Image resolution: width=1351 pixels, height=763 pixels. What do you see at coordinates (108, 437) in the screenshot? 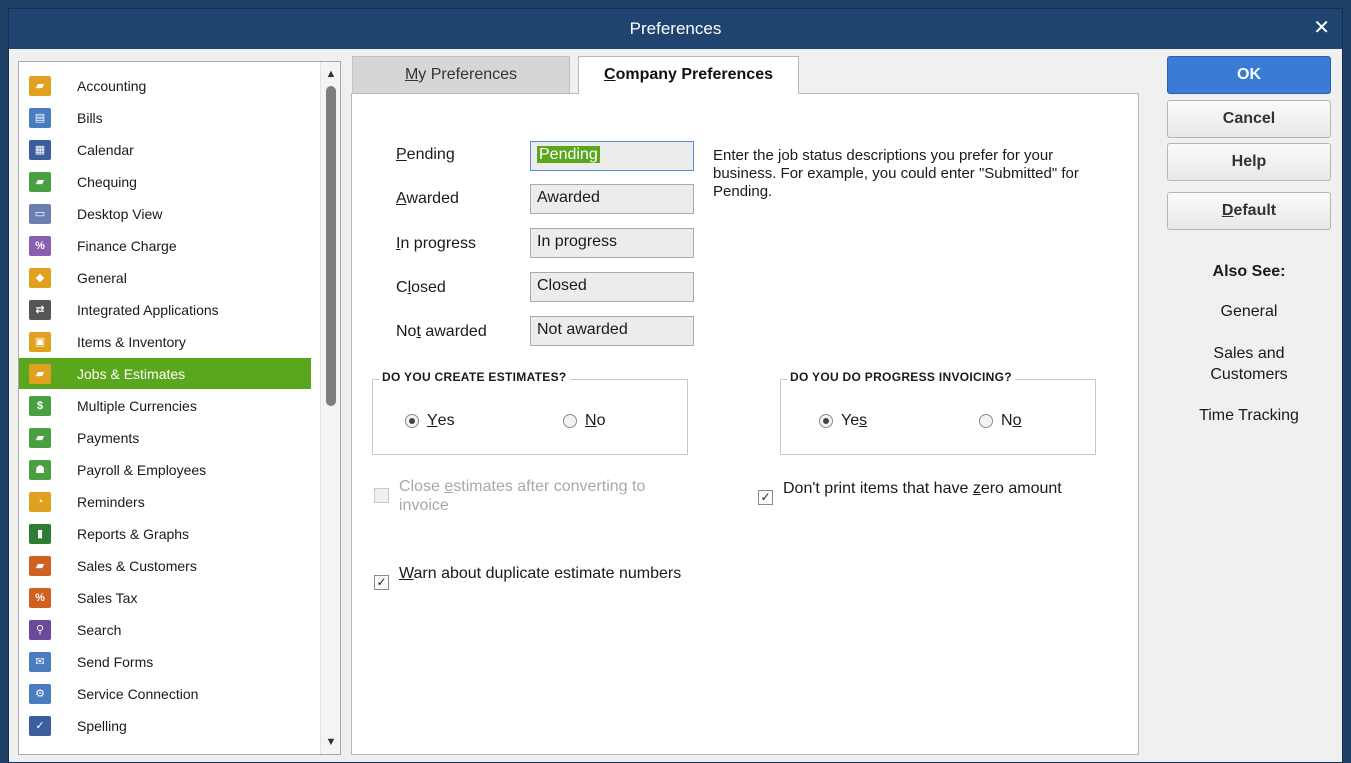
I see `category-label: Payments` at bounding box center [108, 437].